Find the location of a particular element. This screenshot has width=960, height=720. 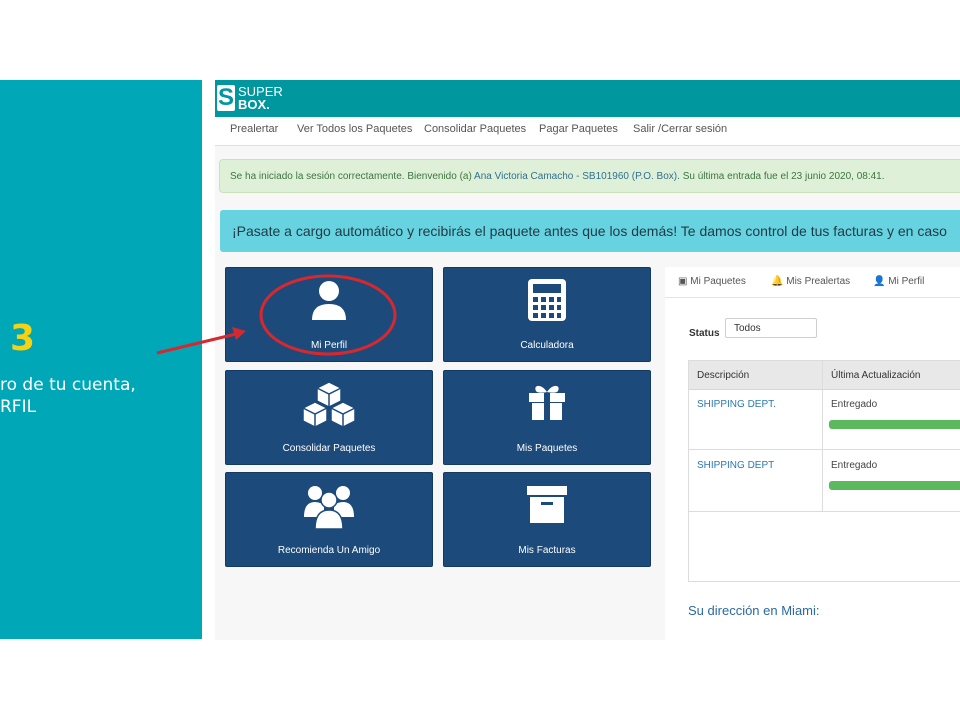

annotation-arrow is located at coordinates (196, 343).